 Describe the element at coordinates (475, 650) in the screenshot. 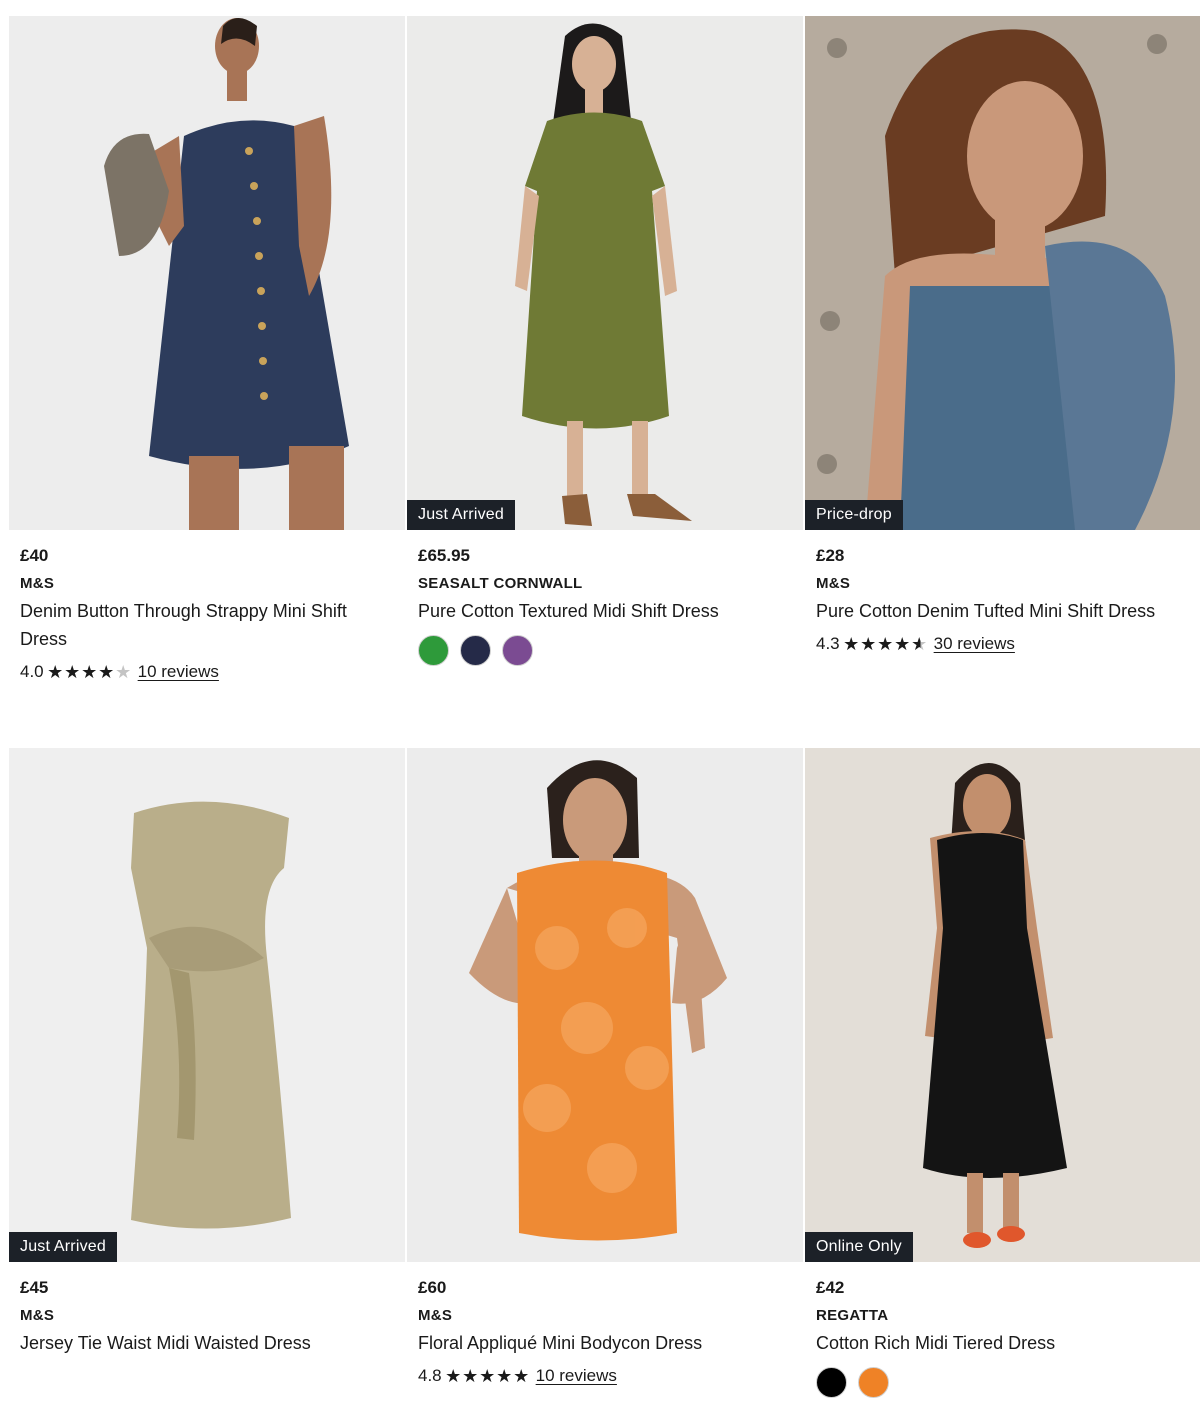

I see `color-swatch-navy` at that location.